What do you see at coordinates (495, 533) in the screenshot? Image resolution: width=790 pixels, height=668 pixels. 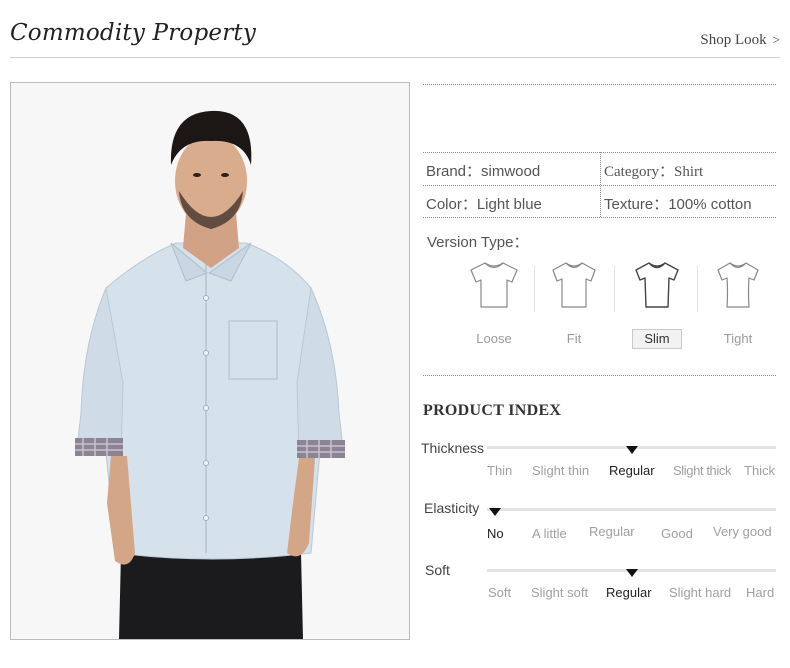 I see `elasticity-option: No` at bounding box center [495, 533].